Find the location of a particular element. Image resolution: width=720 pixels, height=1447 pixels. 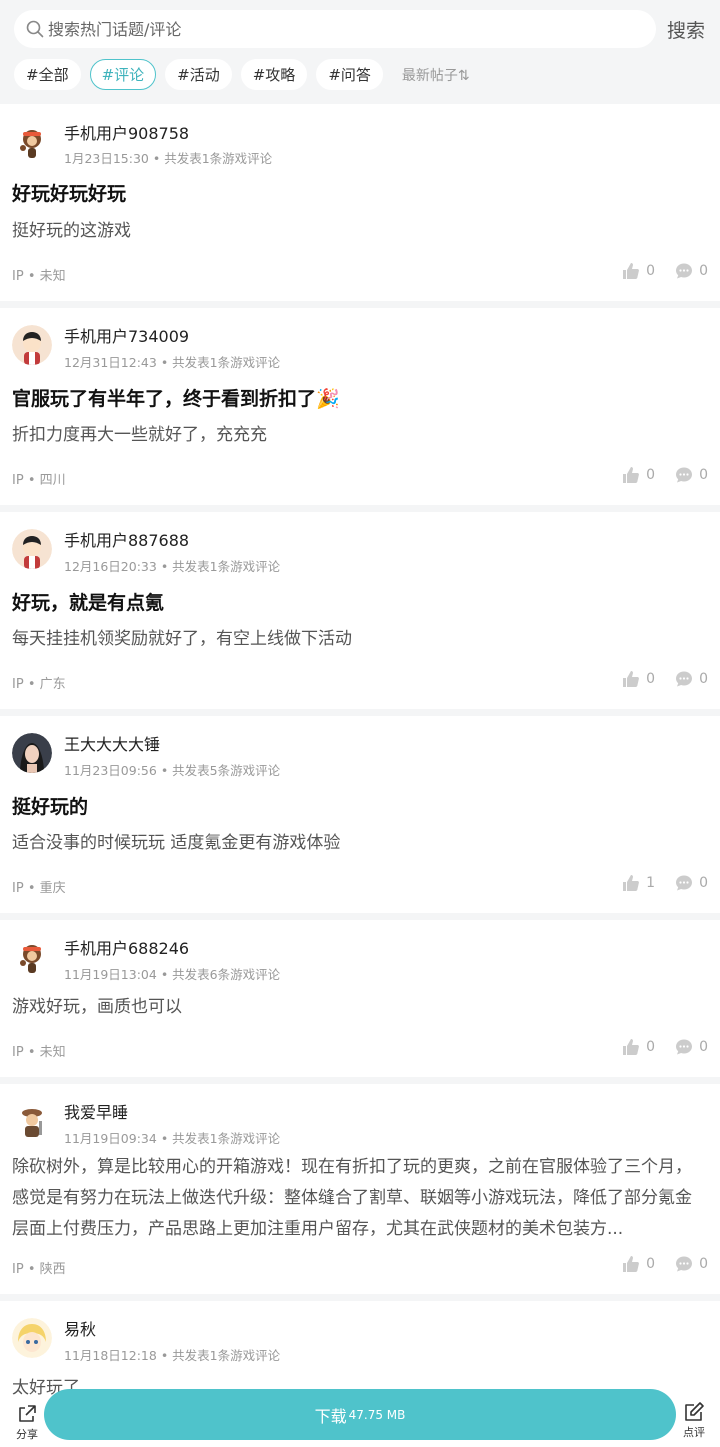

post-time: 1月23日15:30 is located at coordinates (106, 158).